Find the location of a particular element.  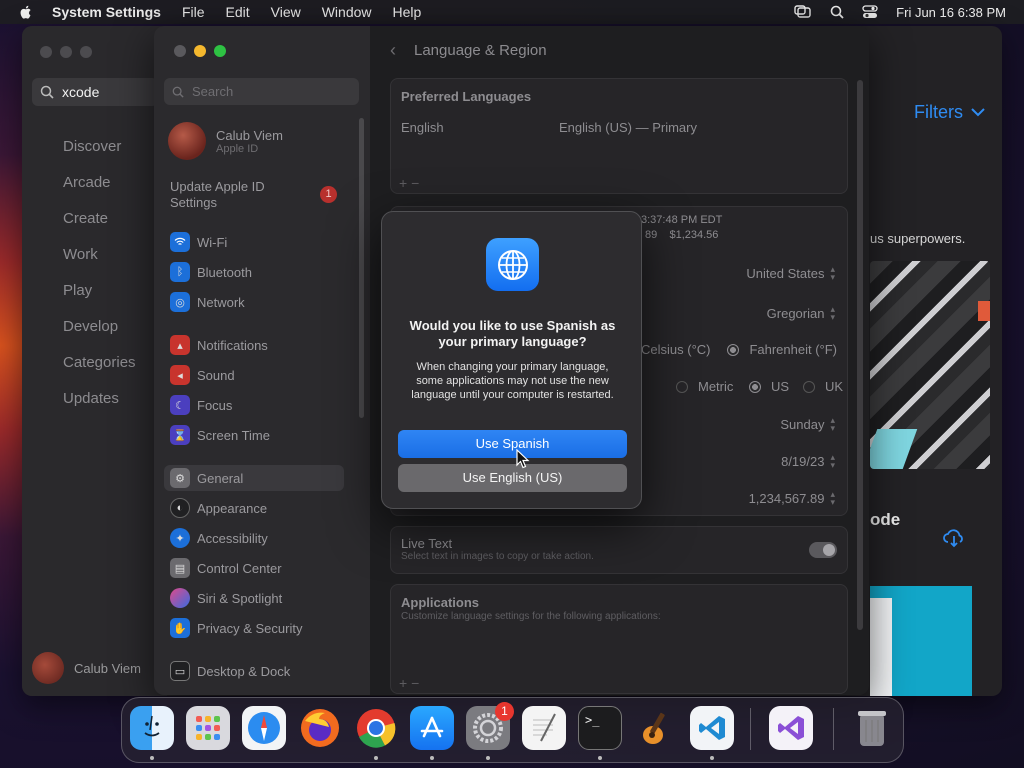

vscode-icon is located at coordinates (712, 728).